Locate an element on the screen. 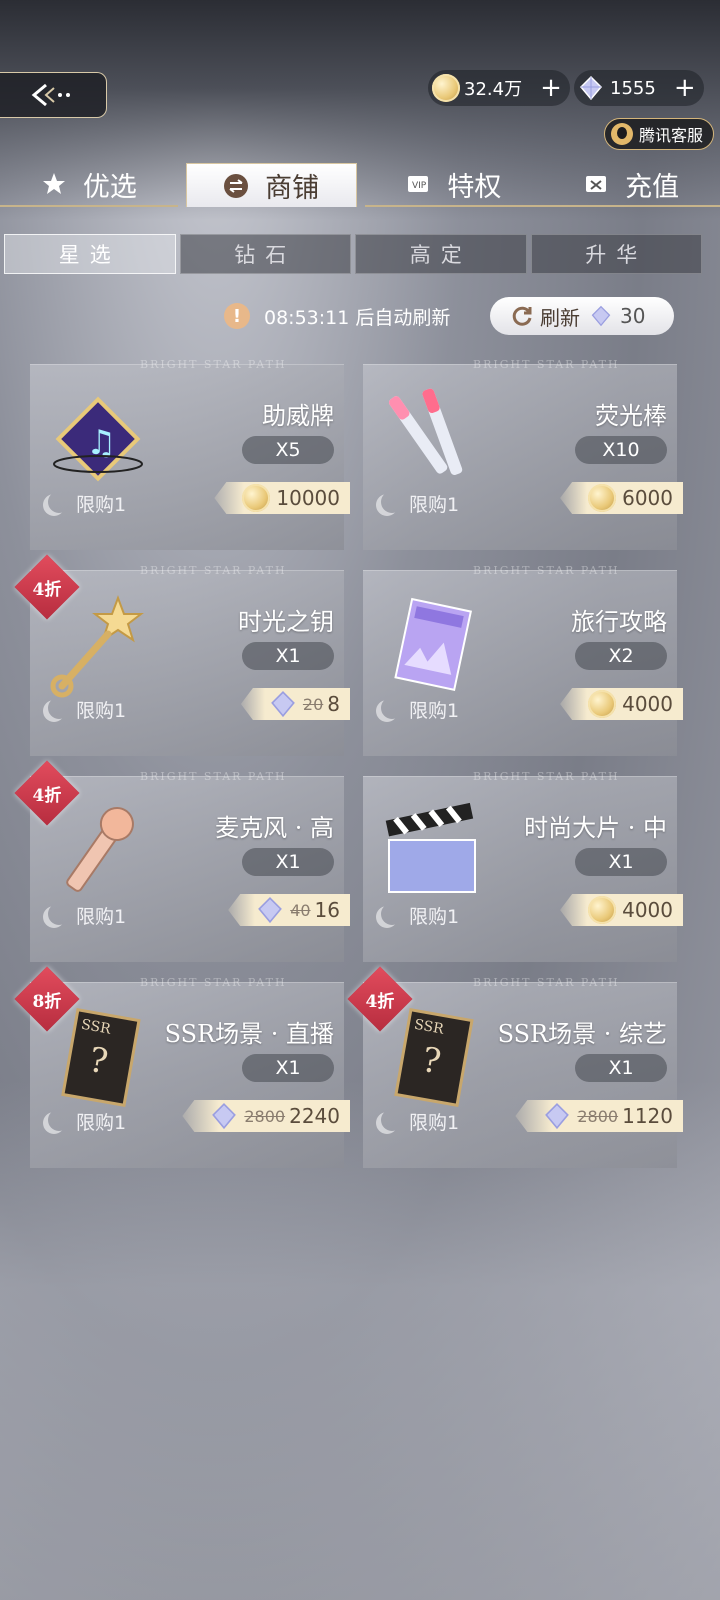  tab-shop: 商铺 is located at coordinates (271, 185).